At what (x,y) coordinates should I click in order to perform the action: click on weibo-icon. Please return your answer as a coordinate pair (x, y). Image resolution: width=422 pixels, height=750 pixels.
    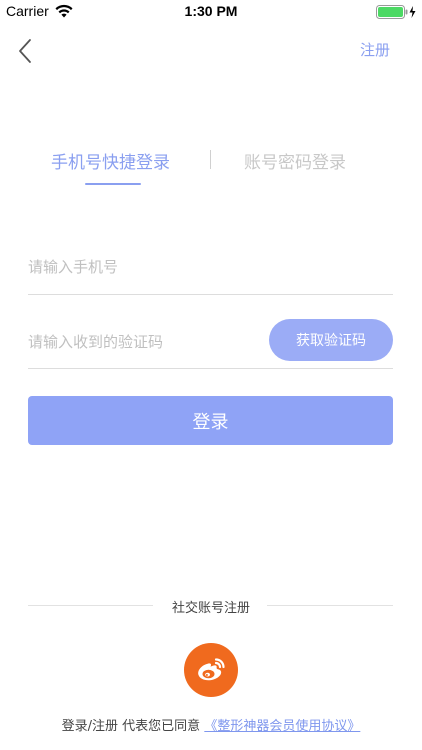
    Looking at the image, I should click on (211, 669).